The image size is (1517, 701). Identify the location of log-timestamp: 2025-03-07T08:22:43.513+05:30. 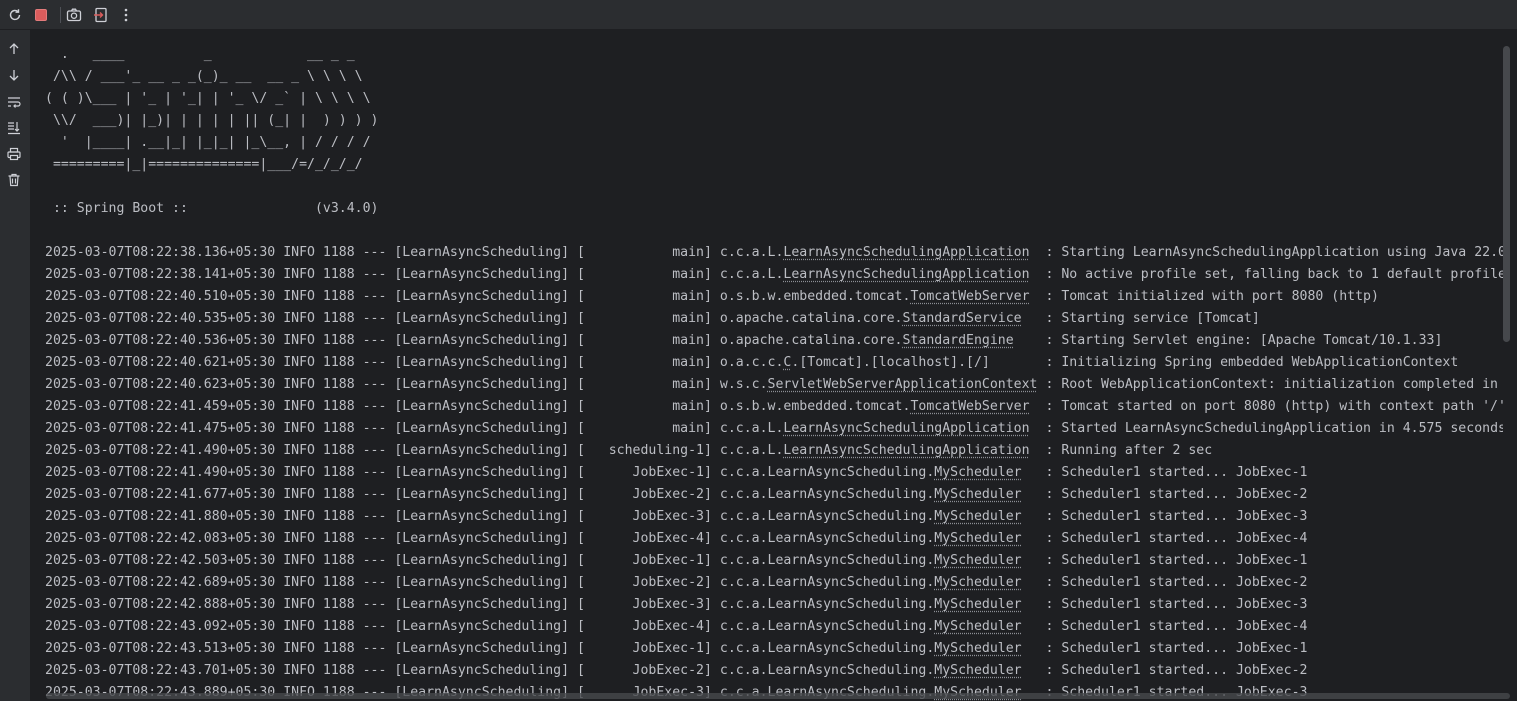
(160, 648).